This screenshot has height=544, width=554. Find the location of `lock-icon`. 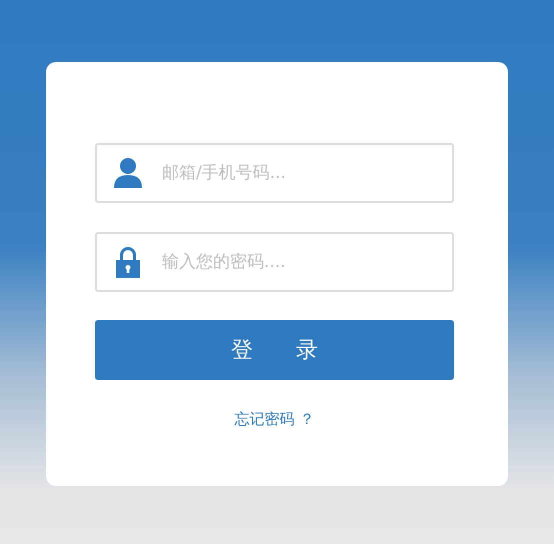

lock-icon is located at coordinates (128, 262).